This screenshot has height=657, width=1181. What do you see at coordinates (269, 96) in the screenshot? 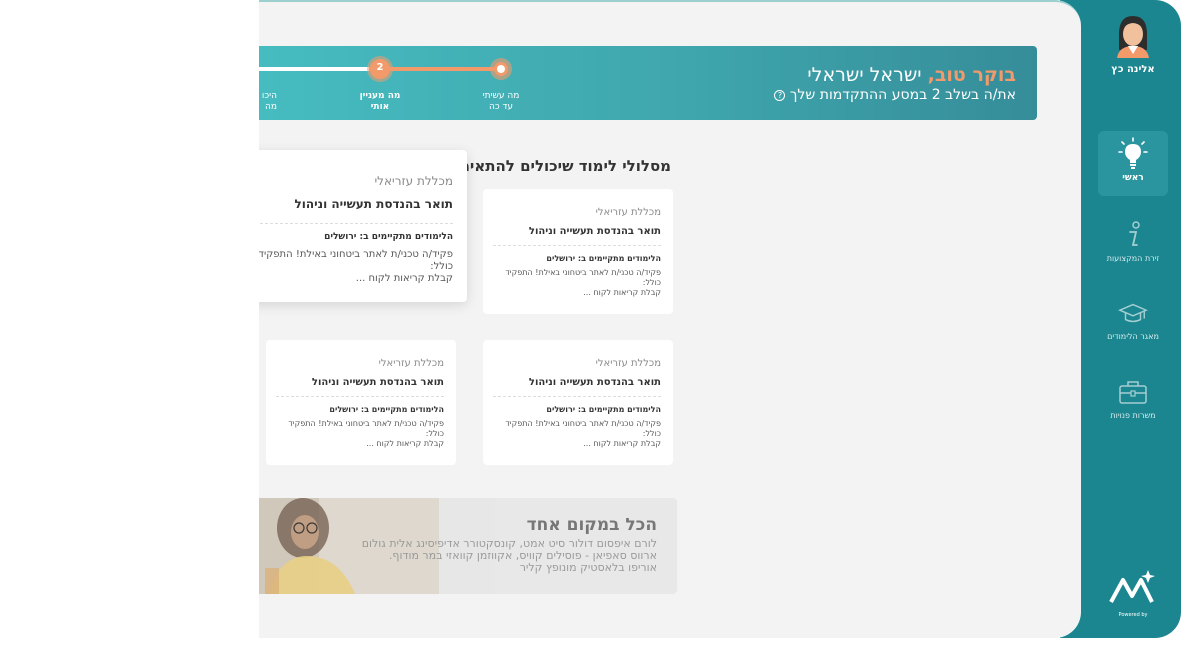
I see `step-next-line1: היכו` at bounding box center [269, 96].